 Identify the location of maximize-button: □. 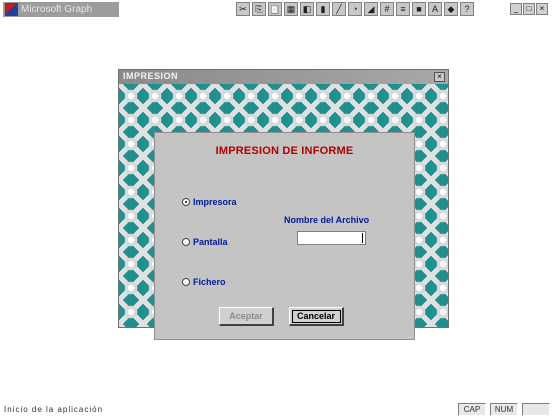
(529, 9).